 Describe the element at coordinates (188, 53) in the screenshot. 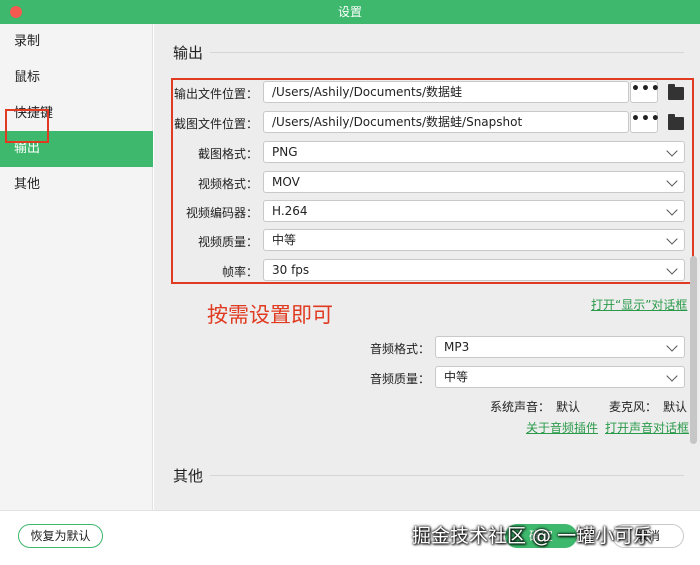

I see `output-section-title: 输出` at that location.